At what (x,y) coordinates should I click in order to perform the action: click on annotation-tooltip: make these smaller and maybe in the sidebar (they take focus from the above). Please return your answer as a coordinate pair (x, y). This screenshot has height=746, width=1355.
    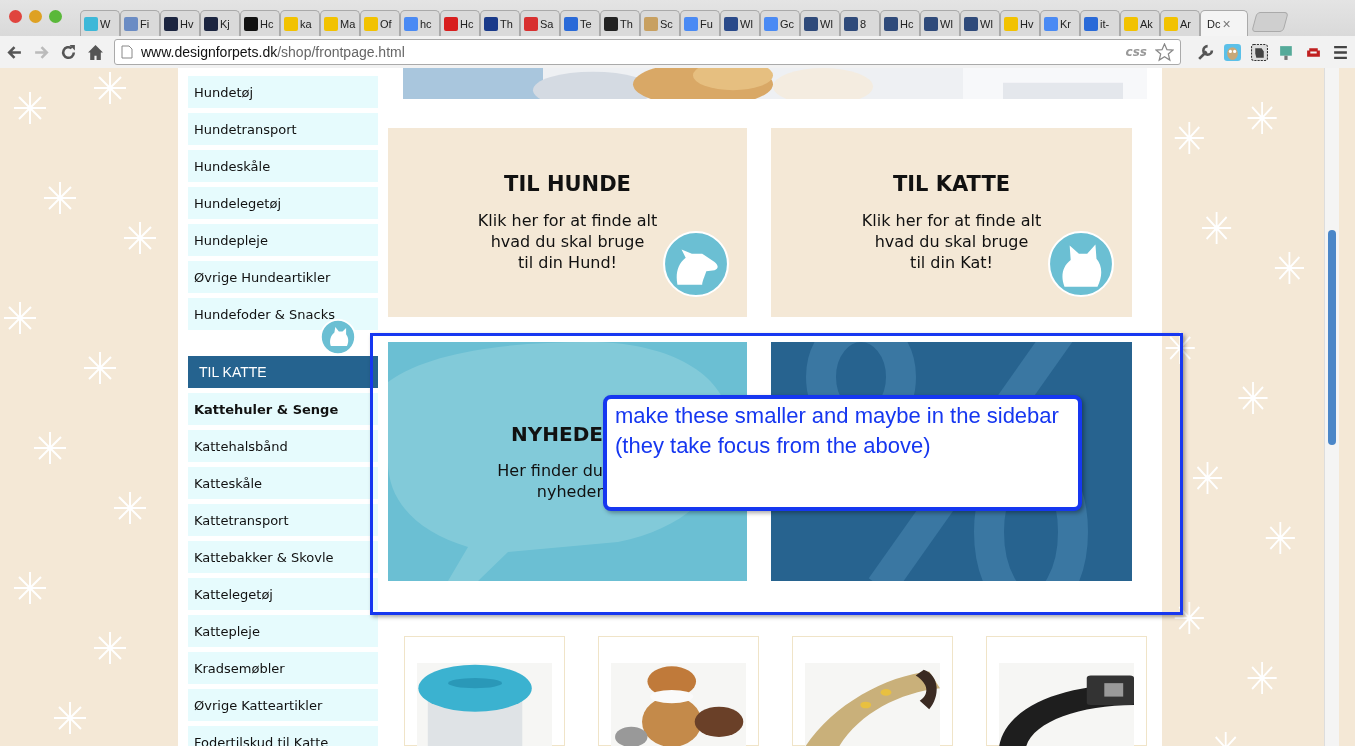
    Looking at the image, I should click on (842, 453).